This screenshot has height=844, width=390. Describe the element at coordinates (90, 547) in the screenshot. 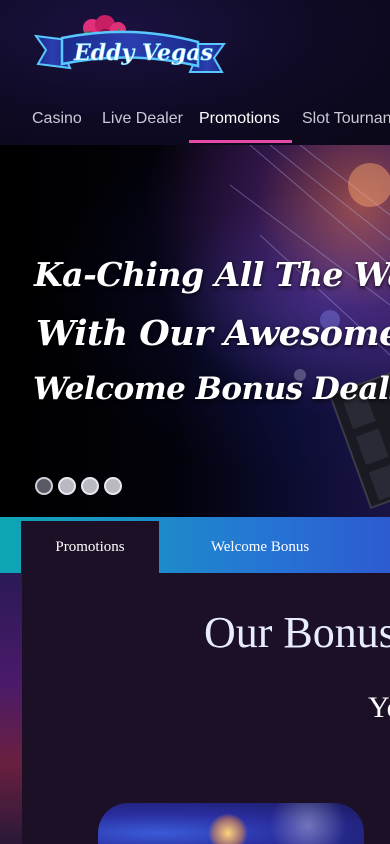

I see `tab-promotions: Promotions` at that location.